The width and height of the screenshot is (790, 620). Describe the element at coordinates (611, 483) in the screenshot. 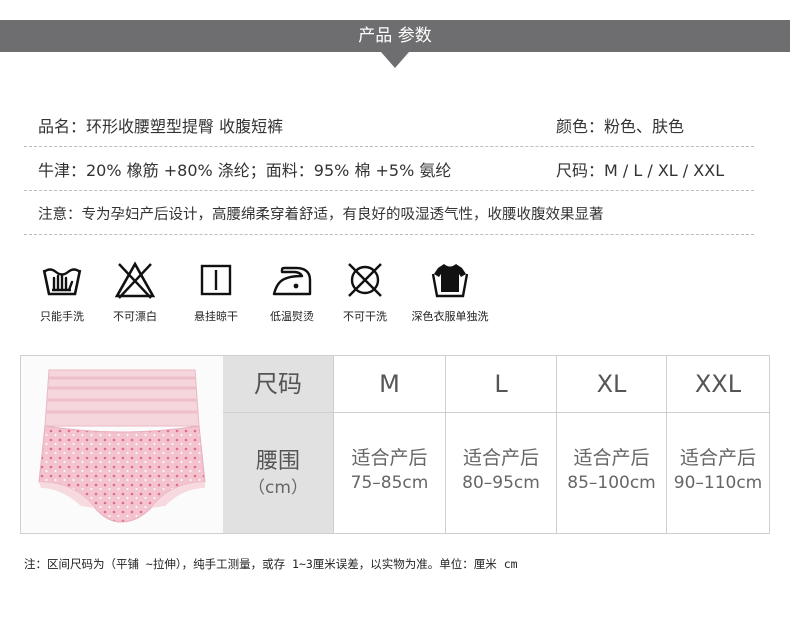

I see `waist-range: 85–100cm` at that location.